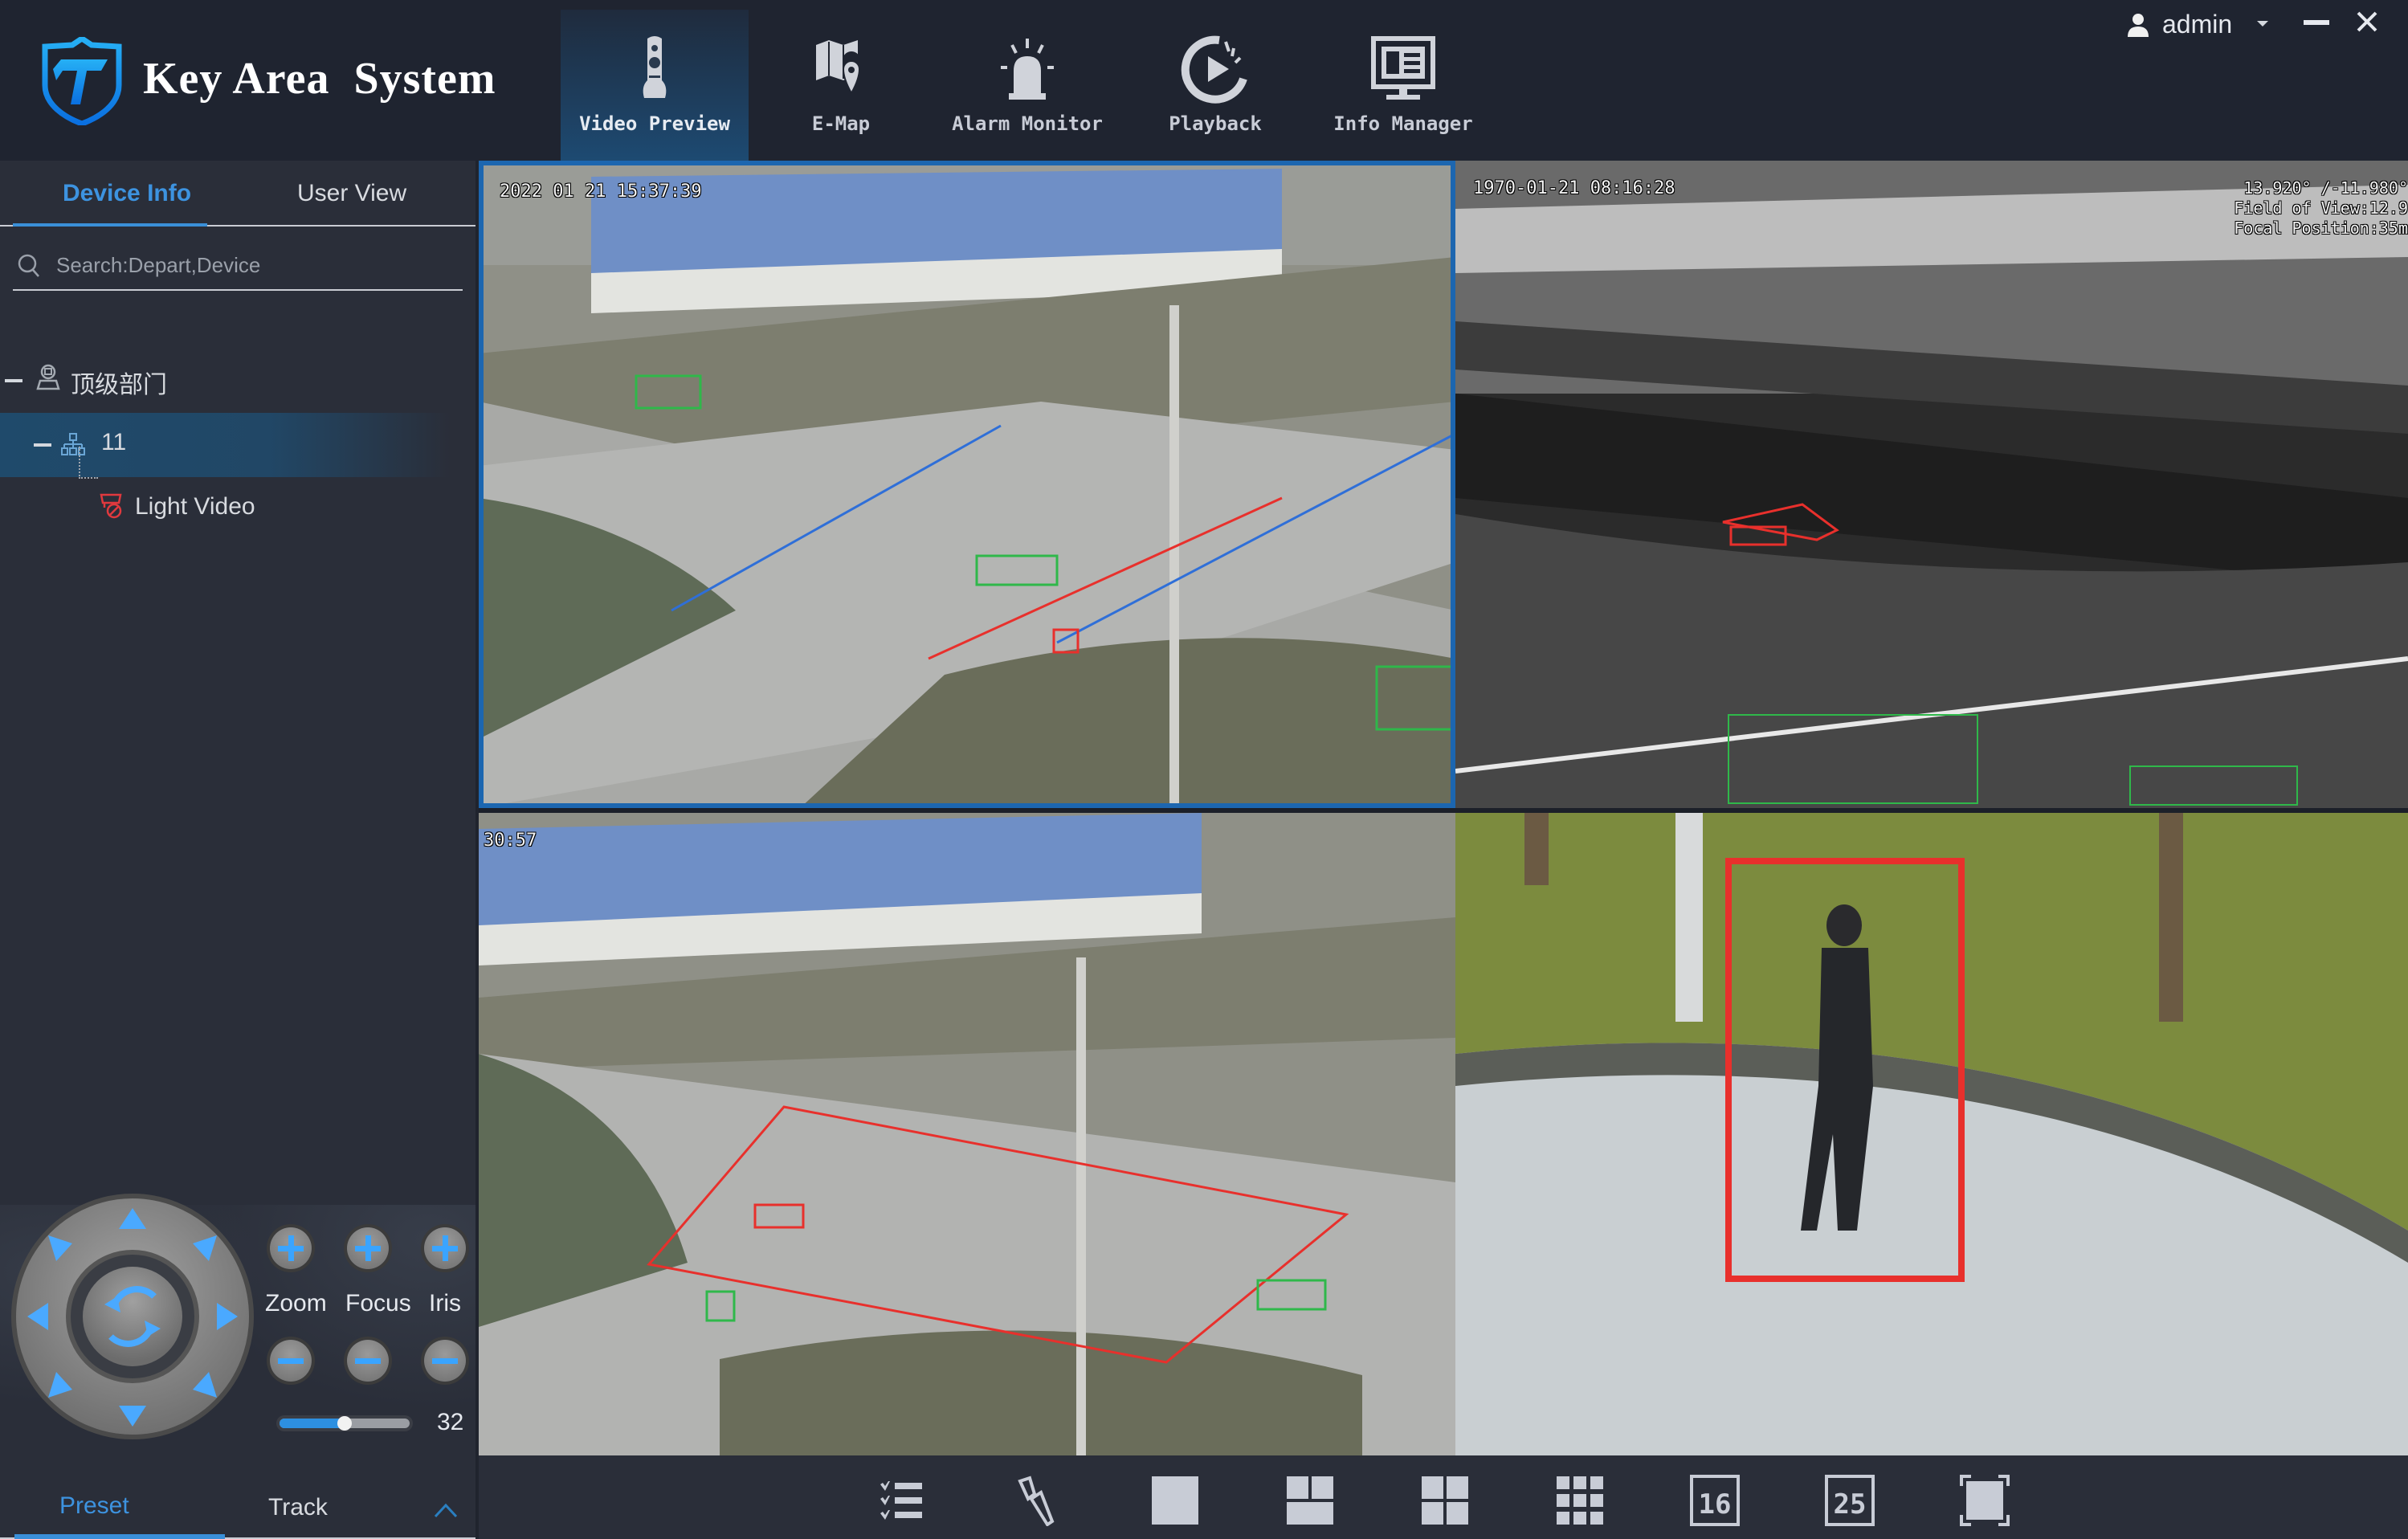 The width and height of the screenshot is (2408, 1539). Describe the element at coordinates (1027, 69) in the screenshot. I see `alarm-icon` at that location.